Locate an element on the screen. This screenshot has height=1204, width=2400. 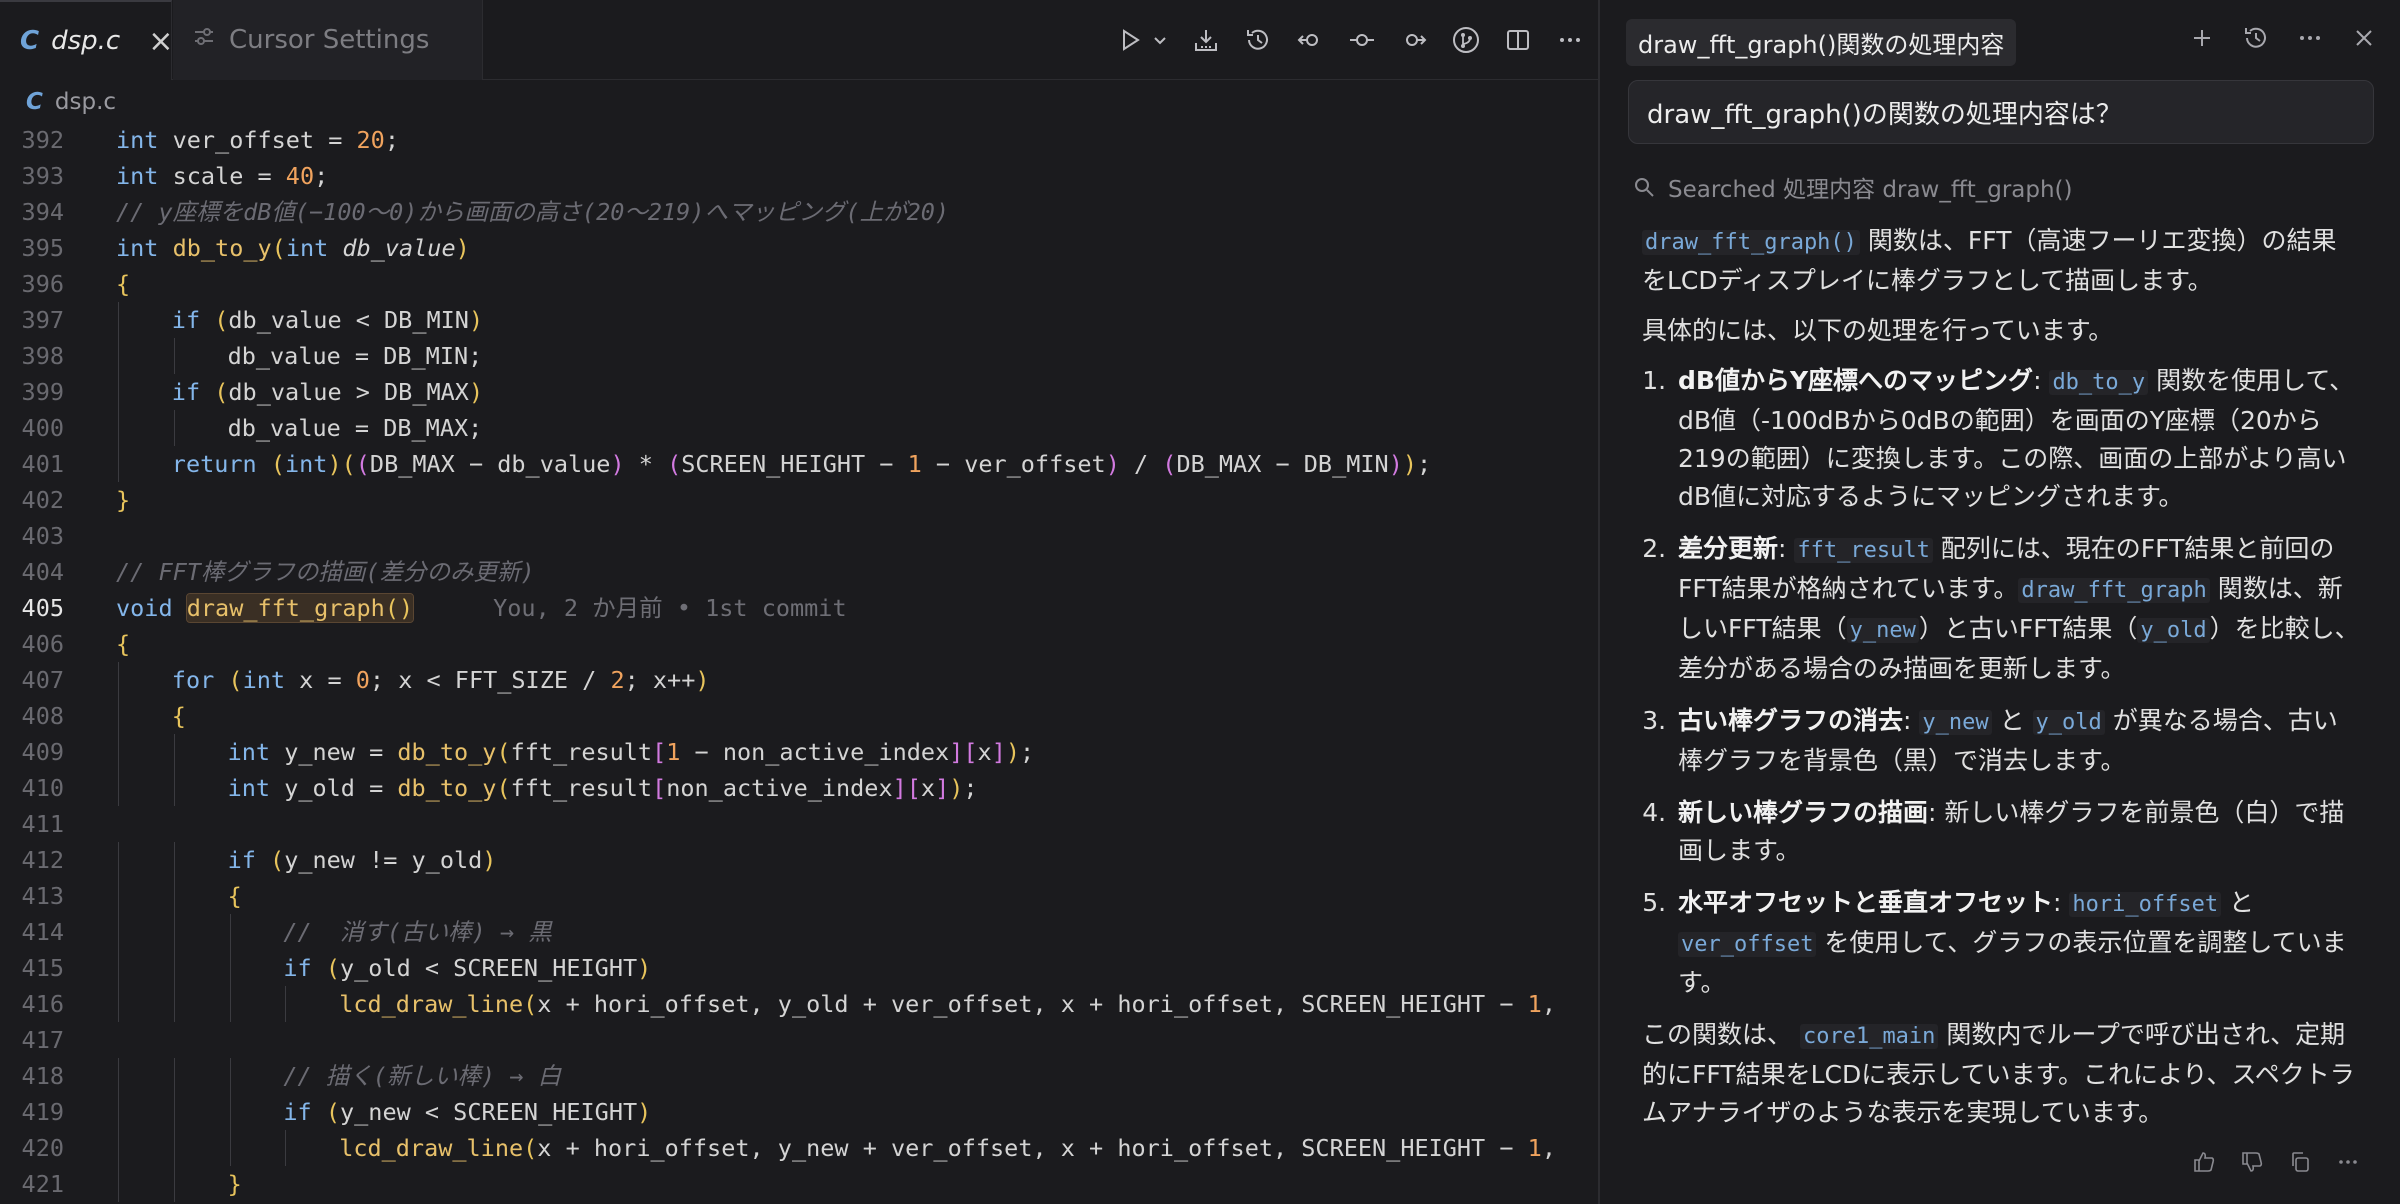
code-text: { is located at coordinates (178, 716).